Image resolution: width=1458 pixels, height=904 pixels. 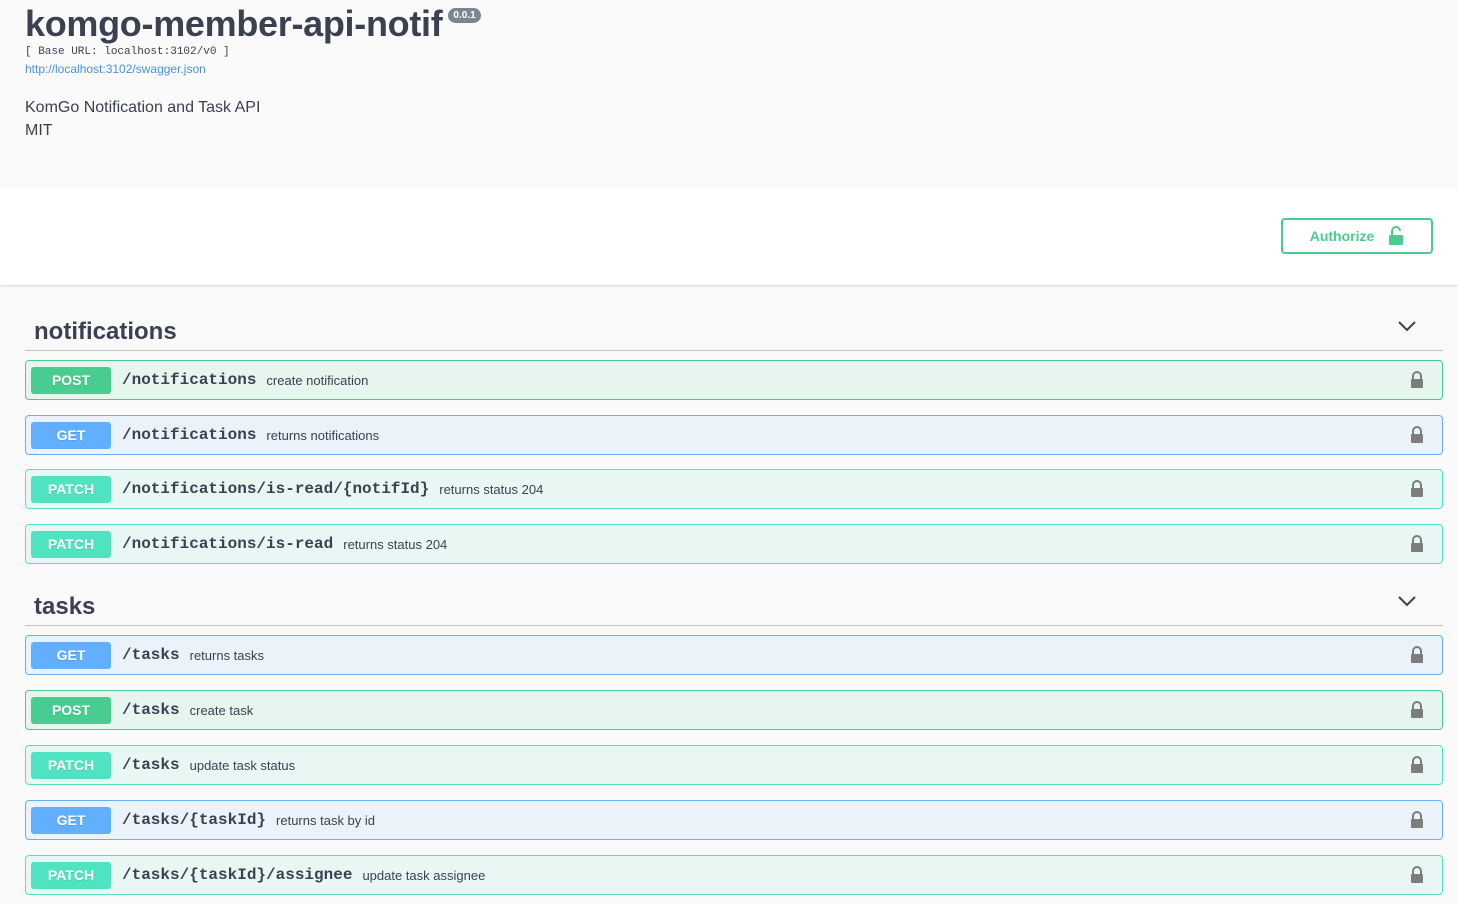 What do you see at coordinates (734, 820) in the screenshot?
I see `operation-get-task-by-id: GET /tasks/{taskId} returns task by id` at bounding box center [734, 820].